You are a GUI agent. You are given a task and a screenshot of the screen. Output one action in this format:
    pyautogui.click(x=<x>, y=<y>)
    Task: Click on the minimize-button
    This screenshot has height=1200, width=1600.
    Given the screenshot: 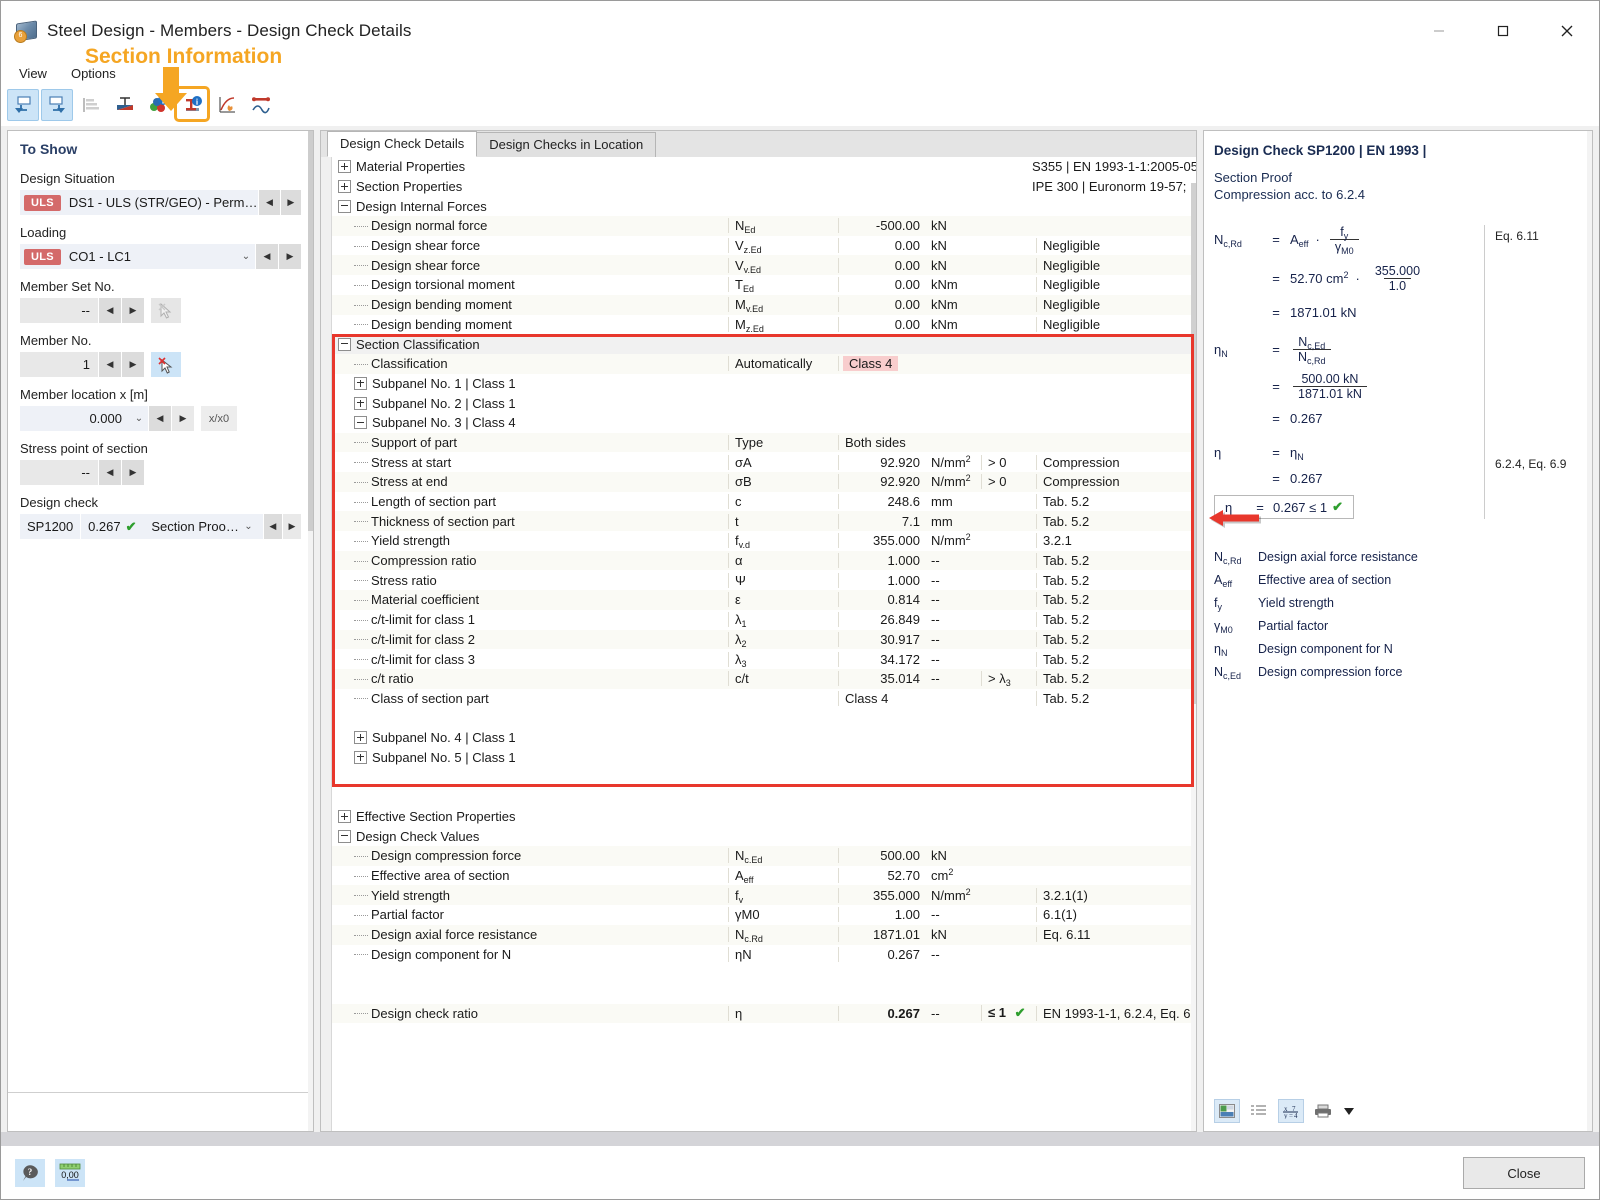 What is the action you would take?
    pyautogui.click(x=1439, y=31)
    